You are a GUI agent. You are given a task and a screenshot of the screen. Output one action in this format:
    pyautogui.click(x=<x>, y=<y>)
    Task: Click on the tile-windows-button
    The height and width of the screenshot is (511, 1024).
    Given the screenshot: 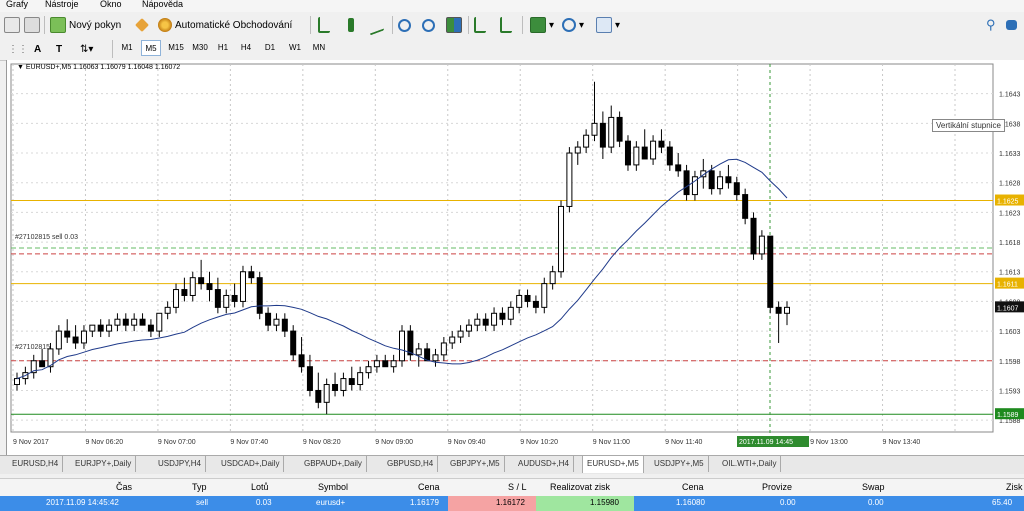 What is the action you would take?
    pyautogui.click(x=455, y=25)
    